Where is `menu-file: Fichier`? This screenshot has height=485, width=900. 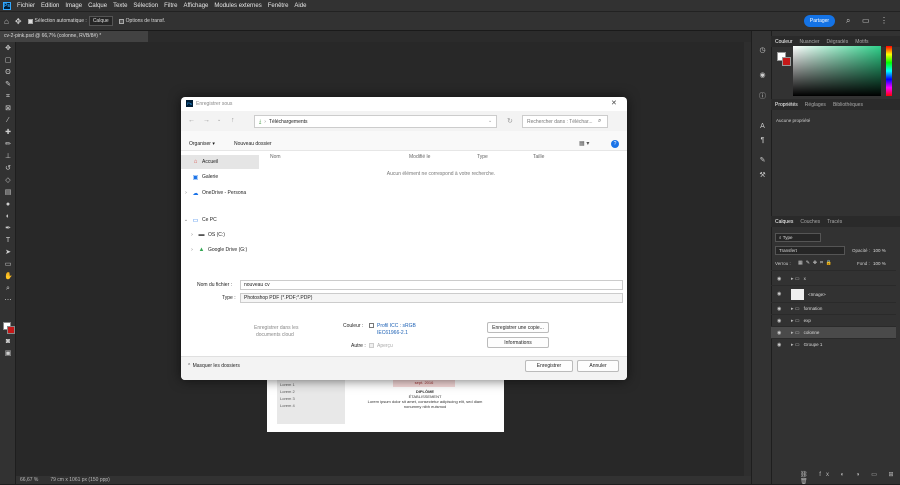 menu-file: Fichier is located at coordinates (26, 6).